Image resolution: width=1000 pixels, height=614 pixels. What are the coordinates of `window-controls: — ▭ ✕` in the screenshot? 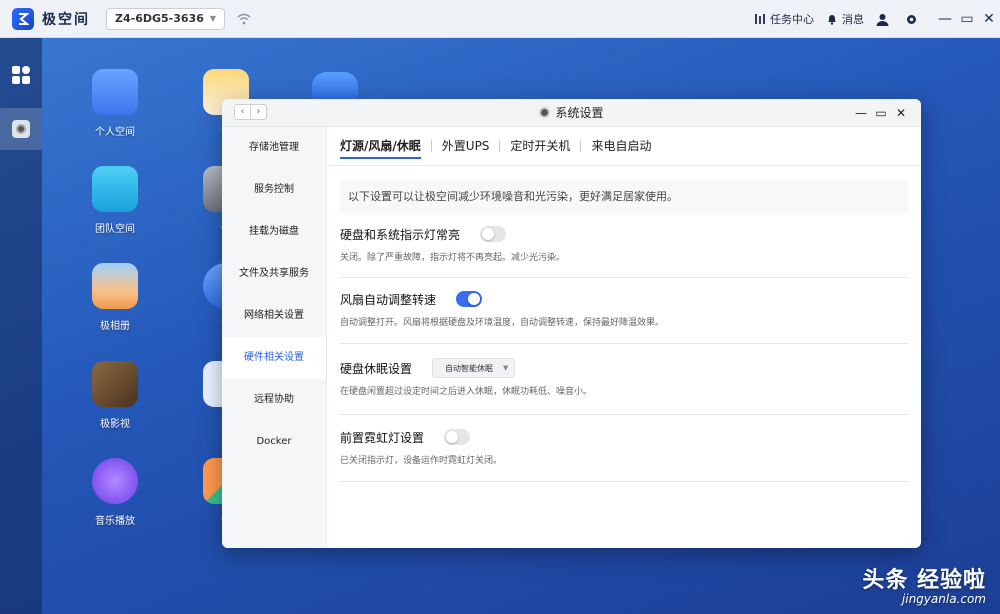 It's located at (881, 112).